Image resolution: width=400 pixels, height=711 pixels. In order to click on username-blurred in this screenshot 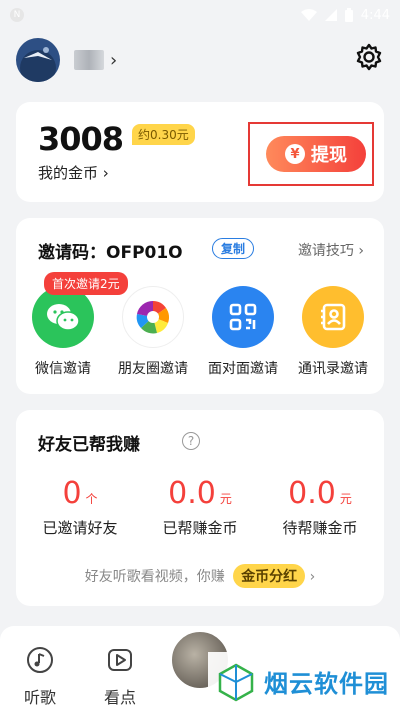, I will do `click(89, 60)`.